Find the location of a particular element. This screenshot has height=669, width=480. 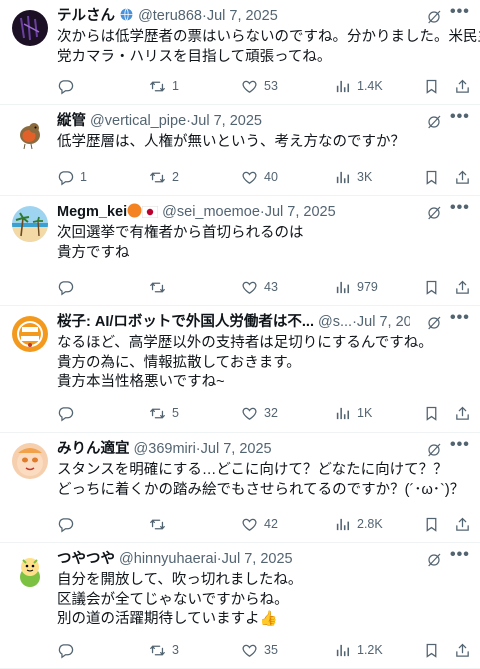

like-button: 42 is located at coordinates (259, 524).